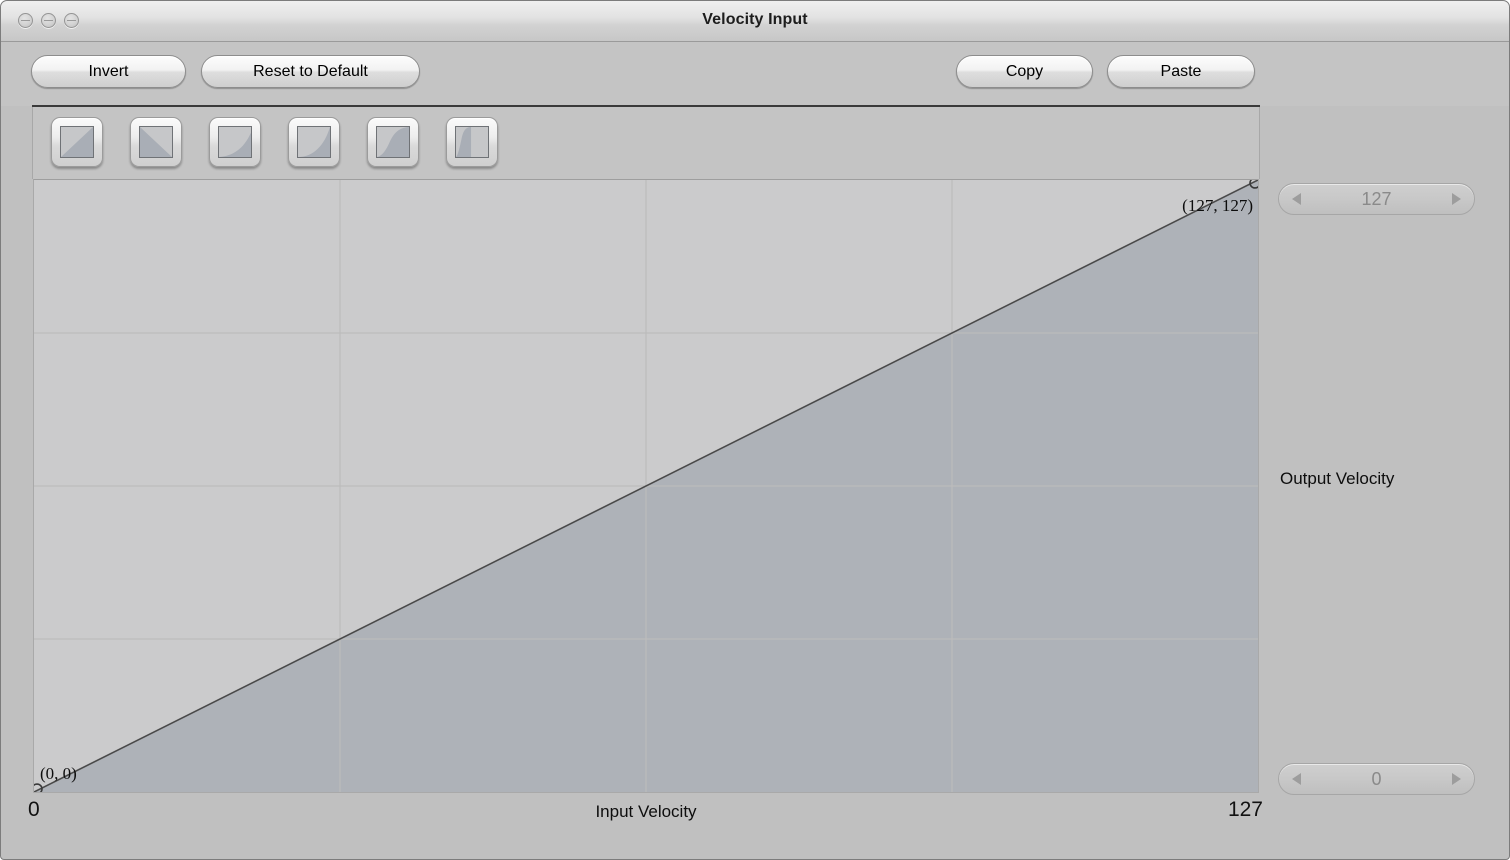  I want to click on convex-curve-icon, so click(472, 142).